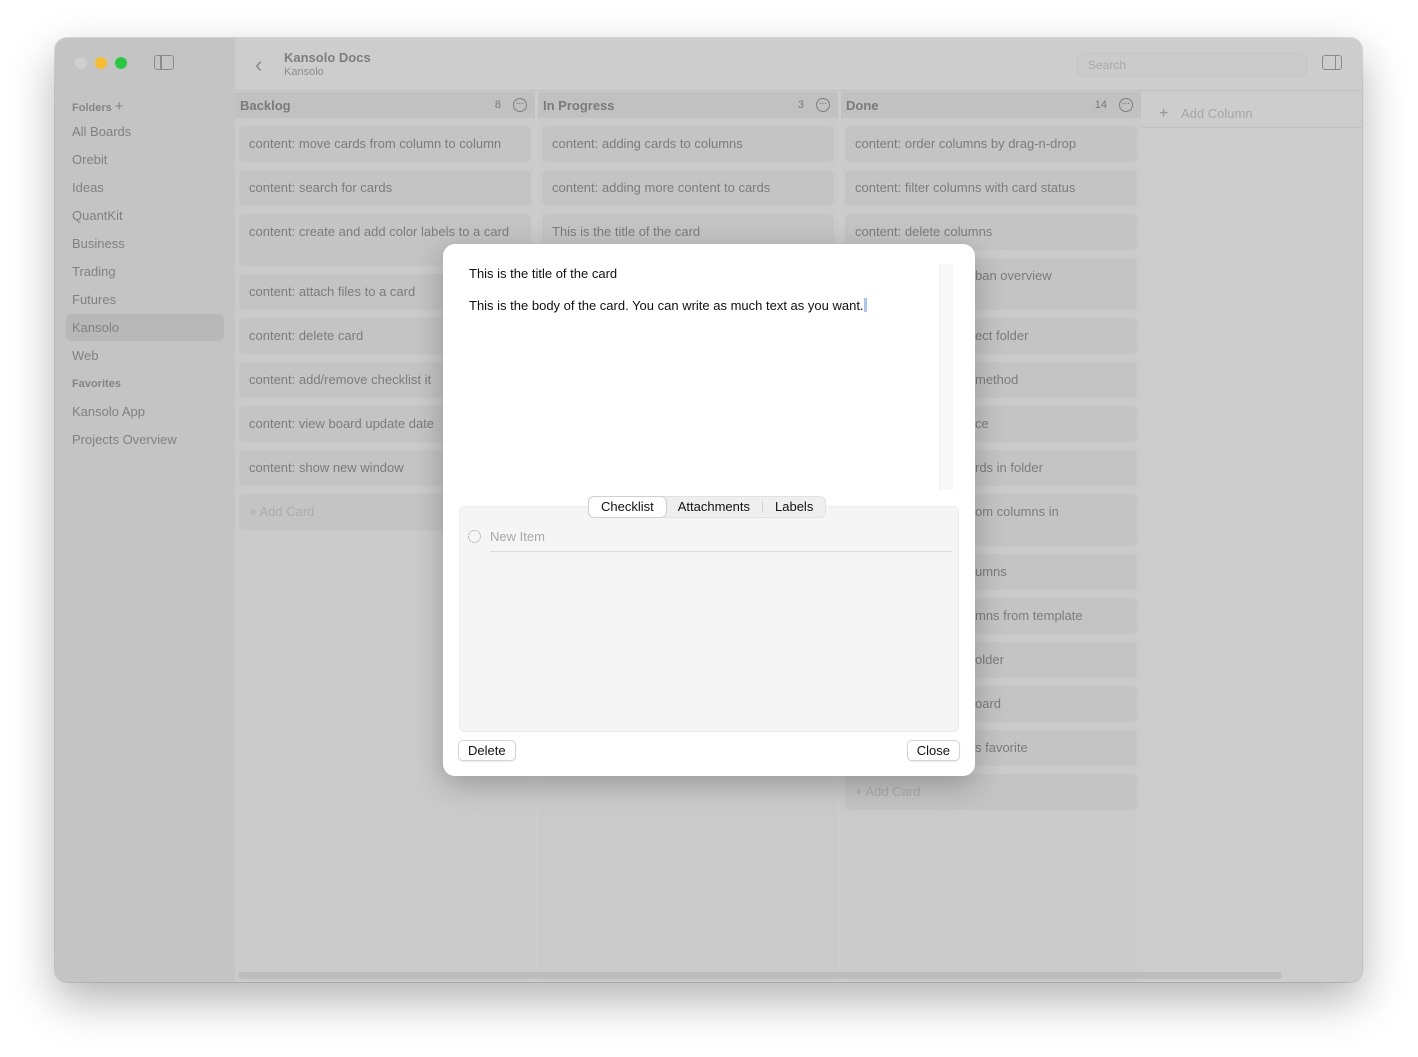 This screenshot has width=1418, height=1057. I want to click on card-title-field: This is the title of the card, so click(543, 273).